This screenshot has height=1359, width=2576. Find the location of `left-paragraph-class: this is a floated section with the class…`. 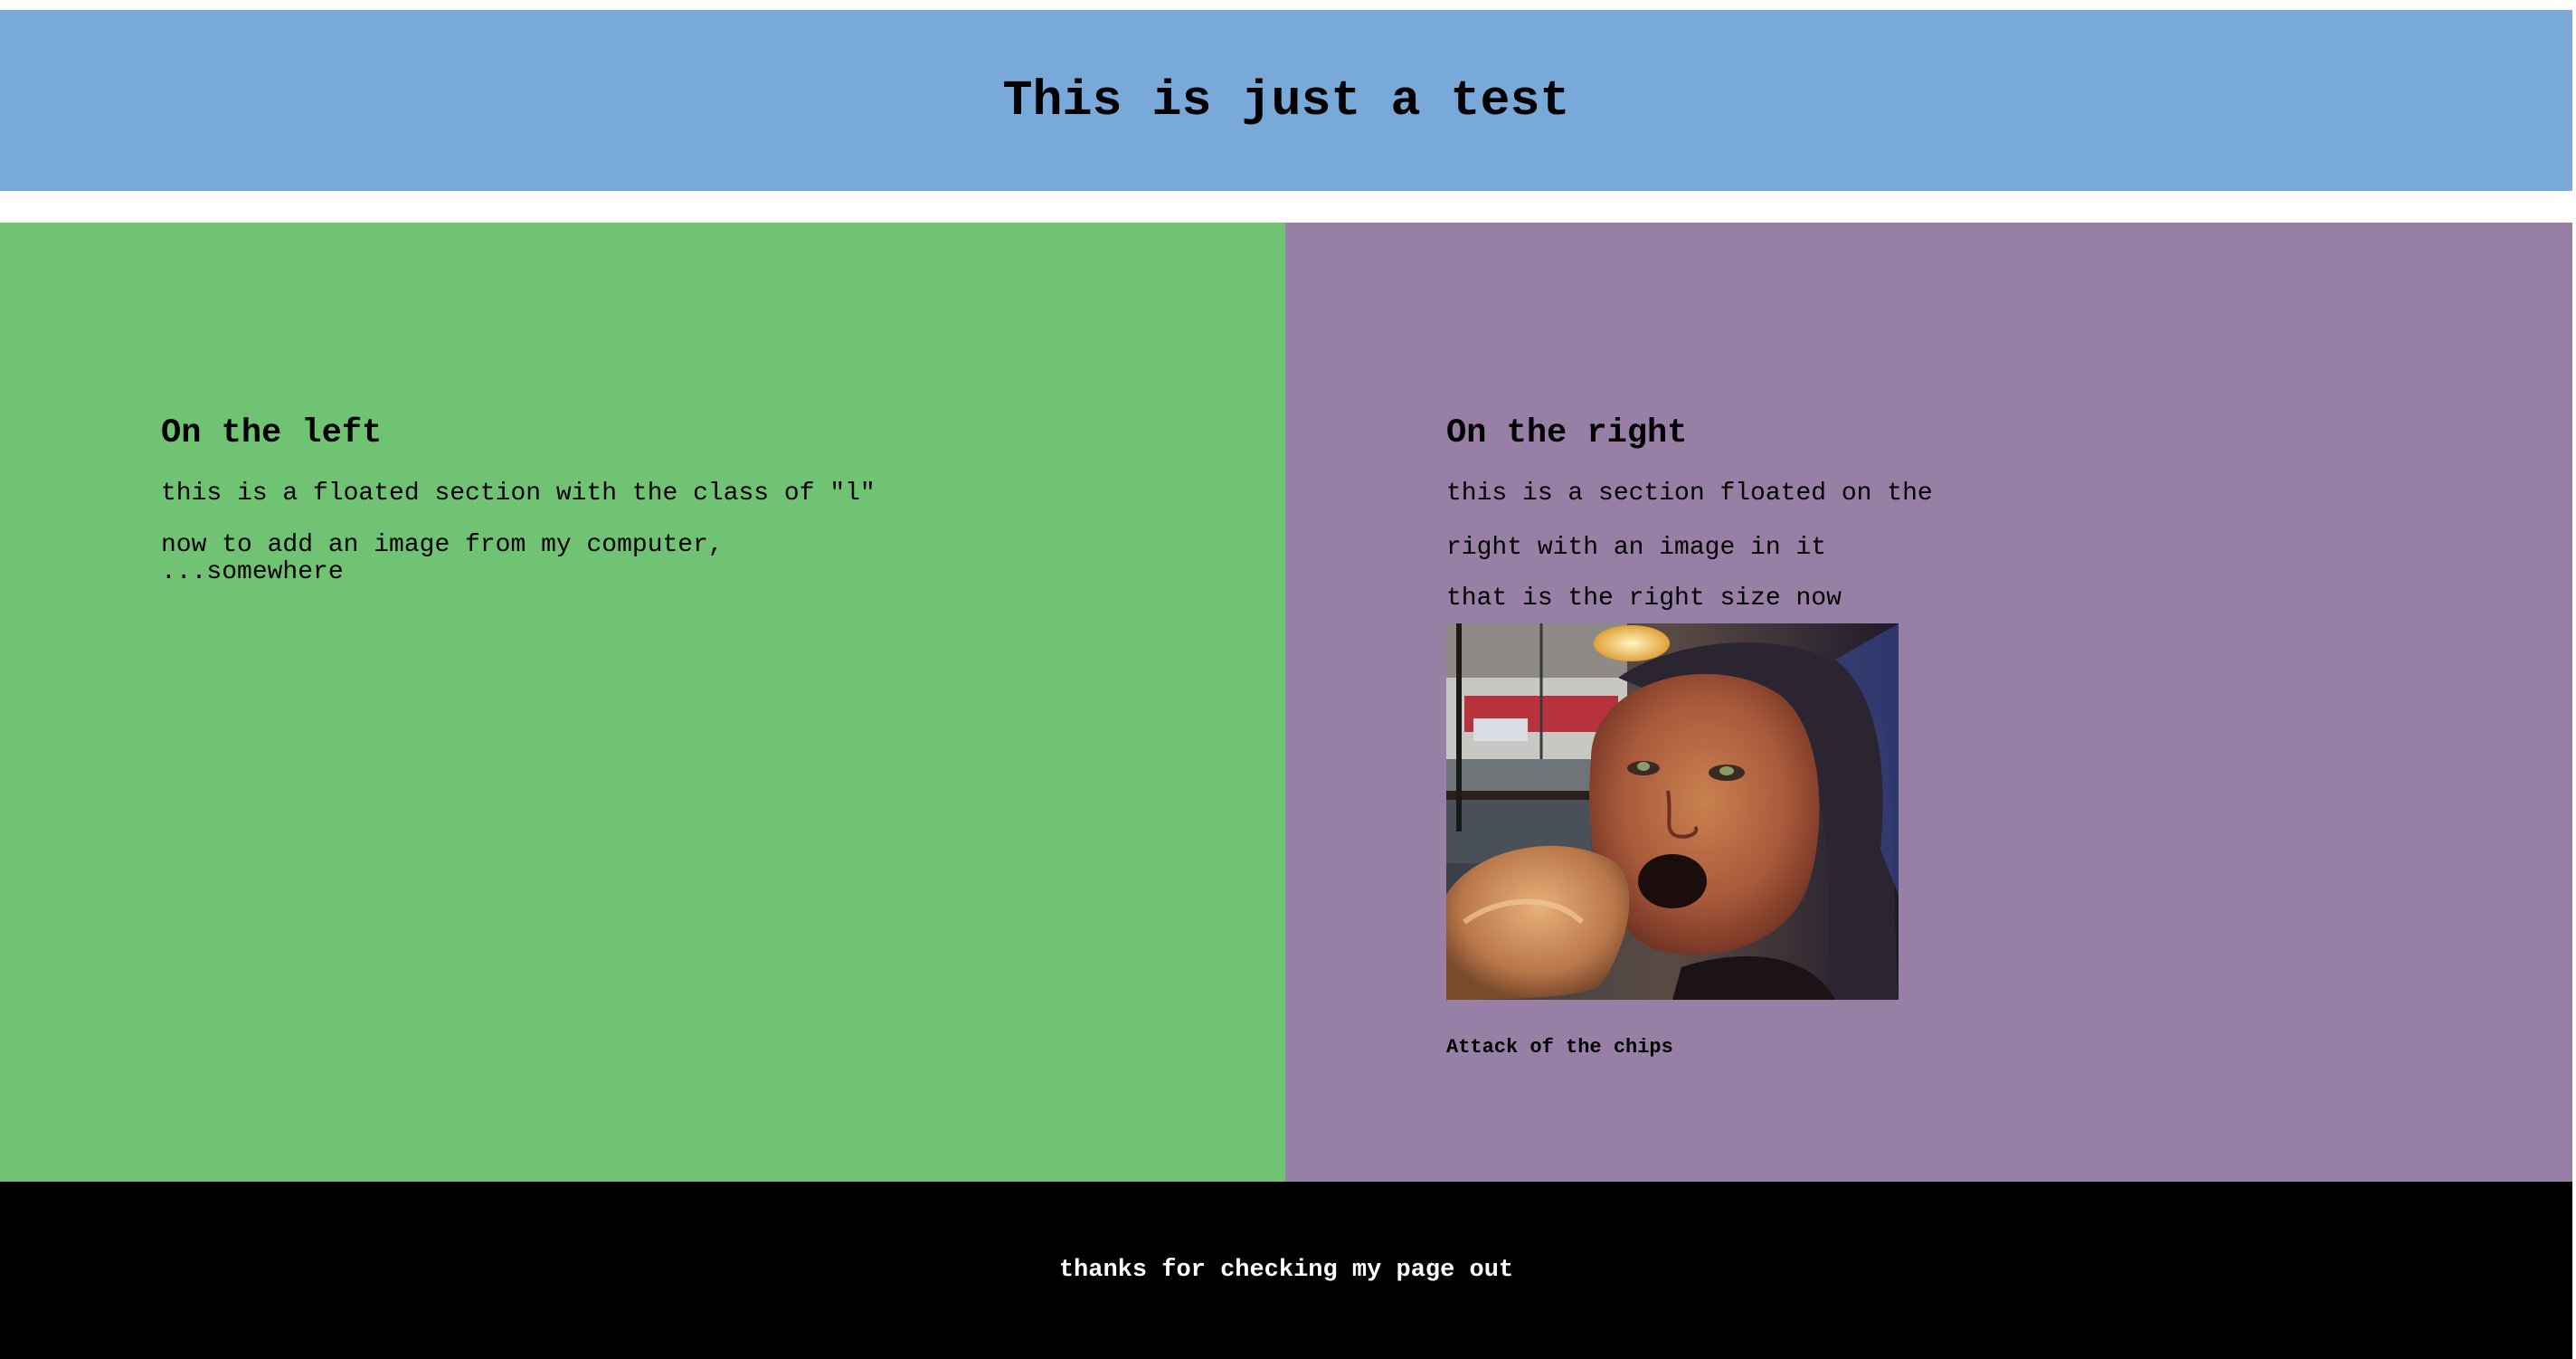

left-paragraph-class: this is a floated section with the class… is located at coordinates (518, 494).